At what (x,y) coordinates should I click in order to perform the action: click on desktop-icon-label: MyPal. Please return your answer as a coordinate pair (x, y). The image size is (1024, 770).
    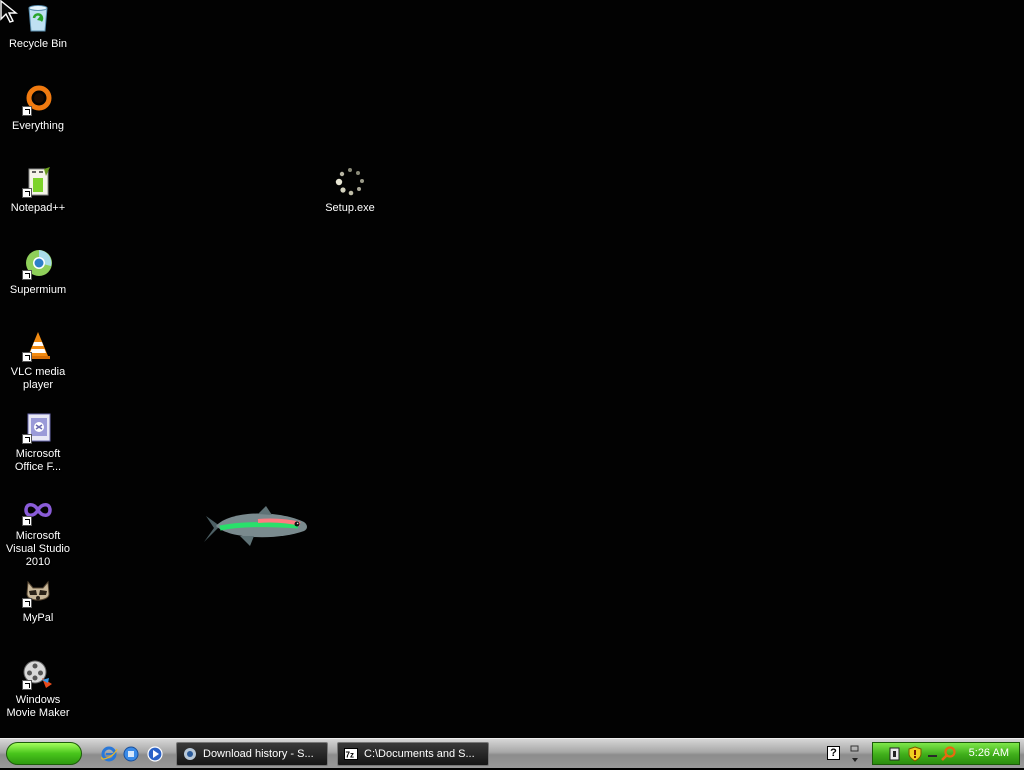
    Looking at the image, I should click on (38, 618).